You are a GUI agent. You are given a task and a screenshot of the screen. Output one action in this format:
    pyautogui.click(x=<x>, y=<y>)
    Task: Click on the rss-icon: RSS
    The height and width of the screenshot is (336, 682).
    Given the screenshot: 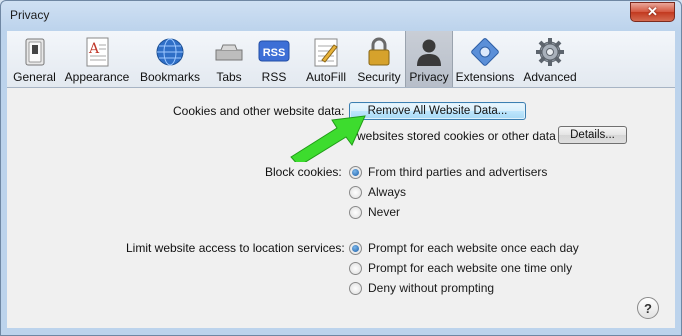 What is the action you would take?
    pyautogui.click(x=274, y=51)
    